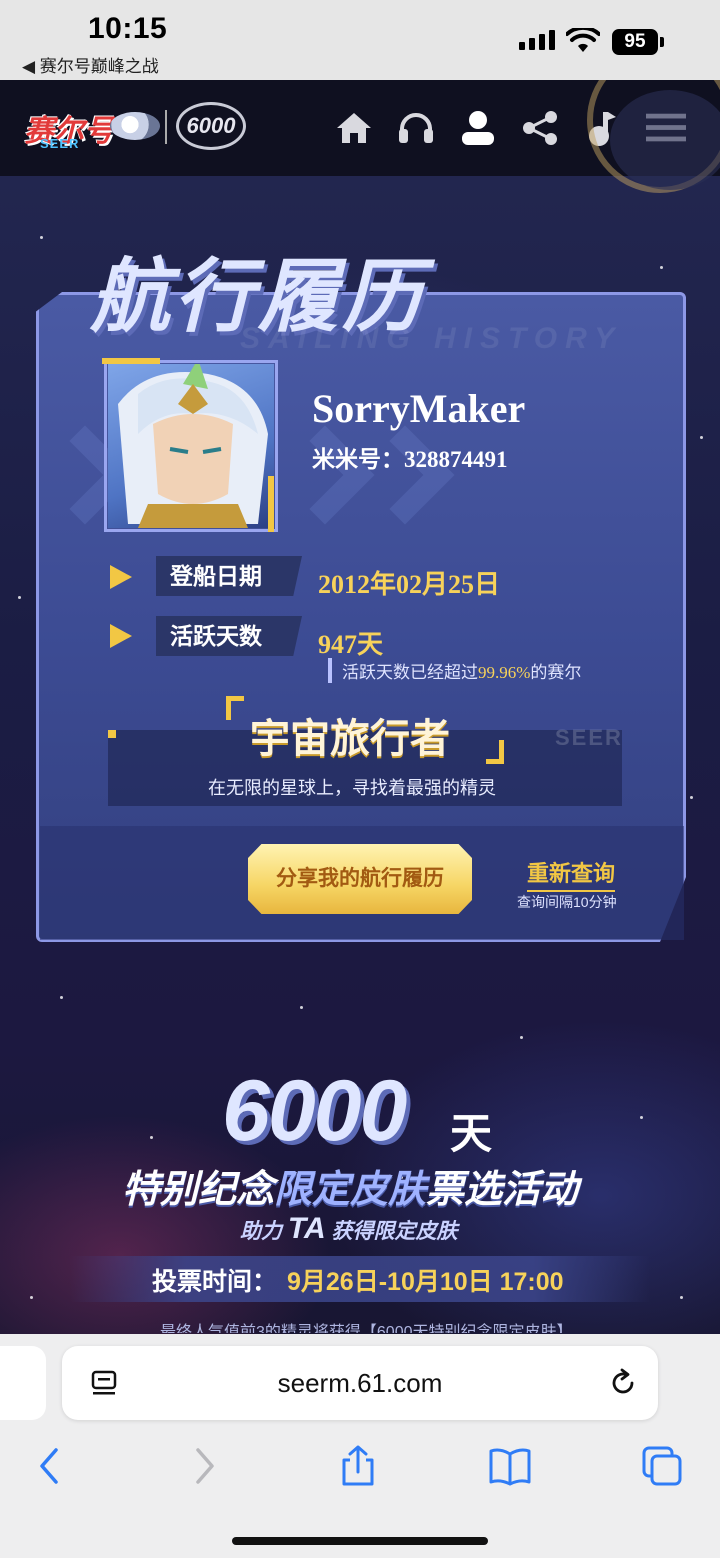 This screenshot has width=720, height=1558. I want to click on home-indicator, so click(360, 1541).